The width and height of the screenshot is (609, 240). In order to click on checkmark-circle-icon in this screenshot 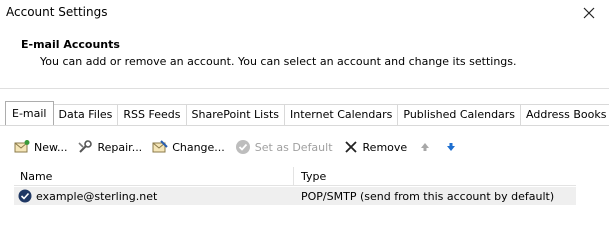, I will do `click(243, 147)`.